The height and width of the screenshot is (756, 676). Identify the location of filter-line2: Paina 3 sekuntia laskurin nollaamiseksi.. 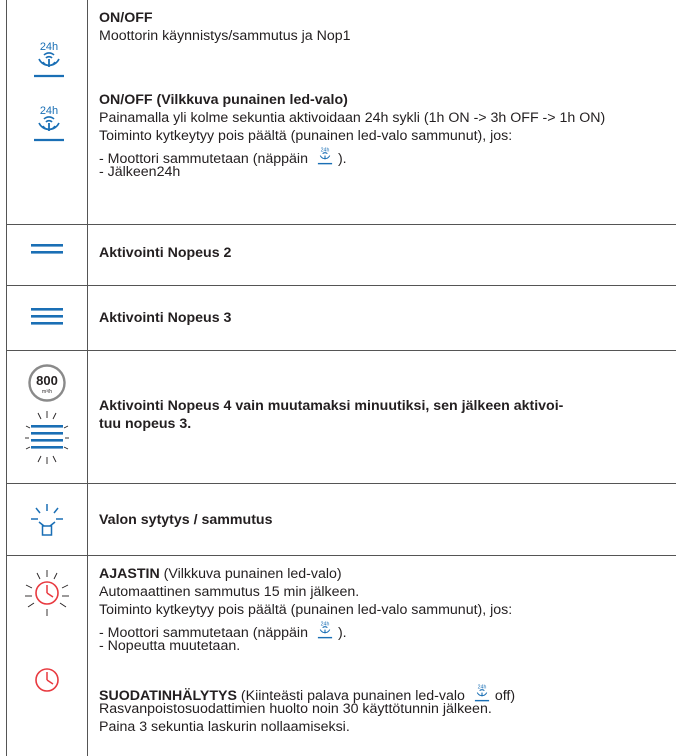
(224, 727).